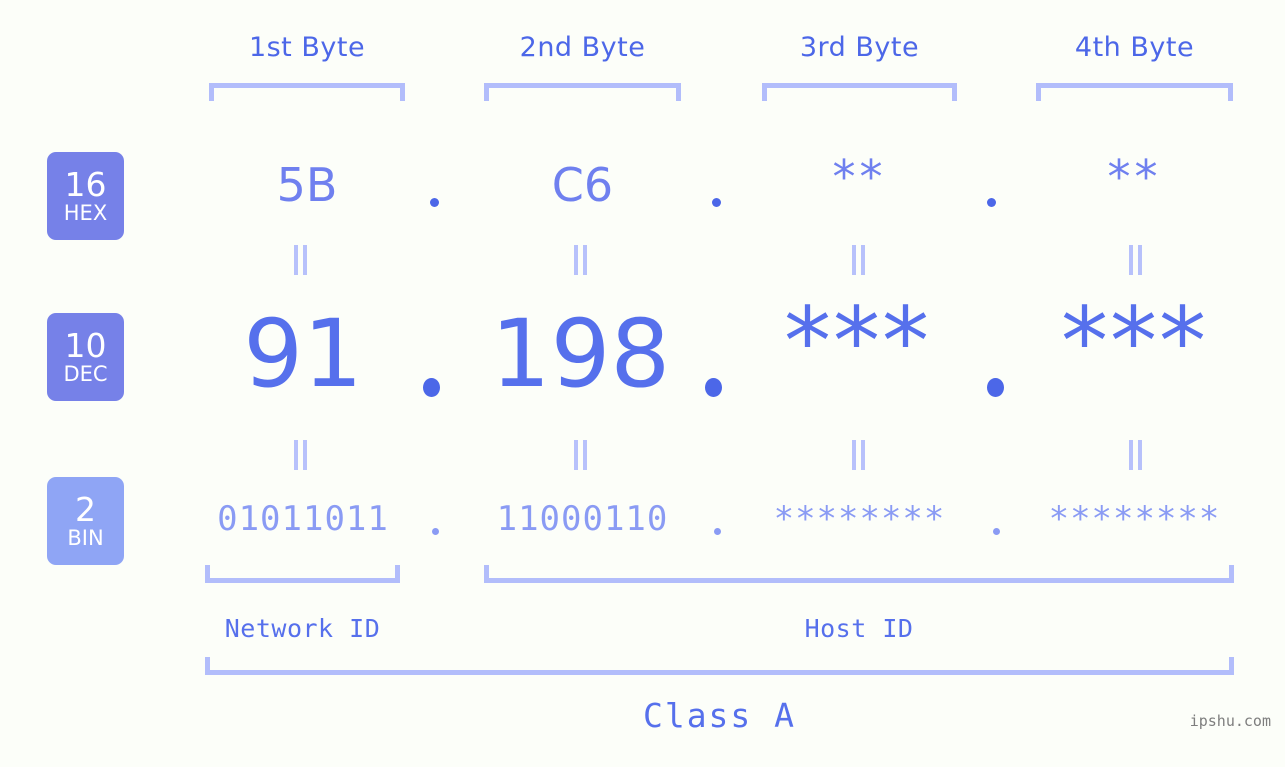  I want to click on dec-octet-2: 198, so click(580, 354).